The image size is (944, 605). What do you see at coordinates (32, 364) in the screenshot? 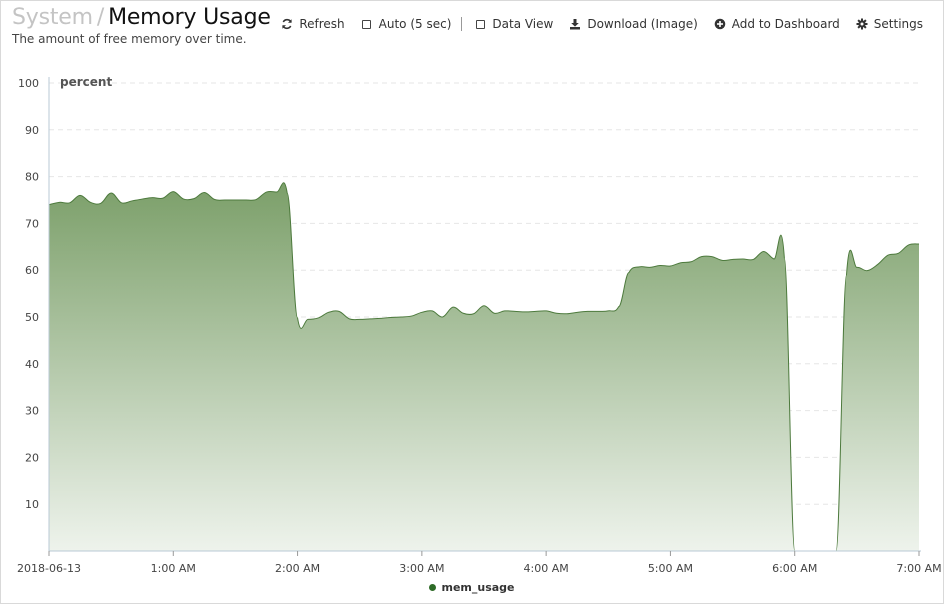
I see `y-tick-label: 40` at bounding box center [32, 364].